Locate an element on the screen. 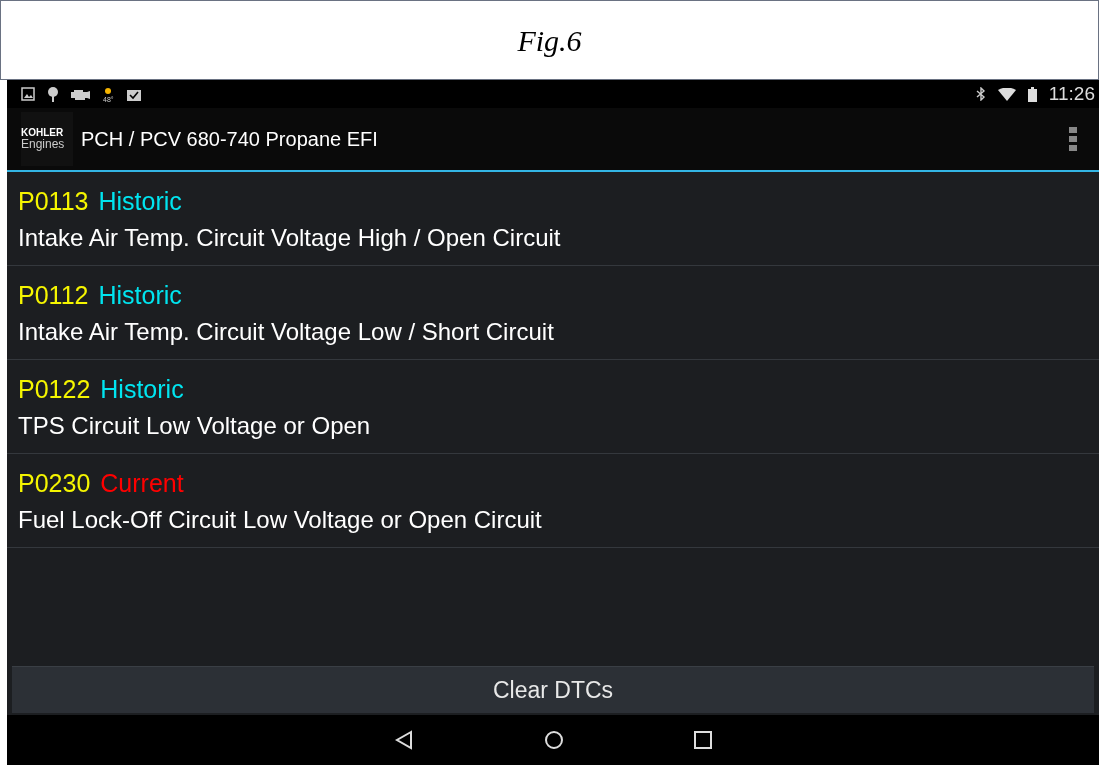 The height and width of the screenshot is (765, 1099). sun-icon is located at coordinates (108, 90).